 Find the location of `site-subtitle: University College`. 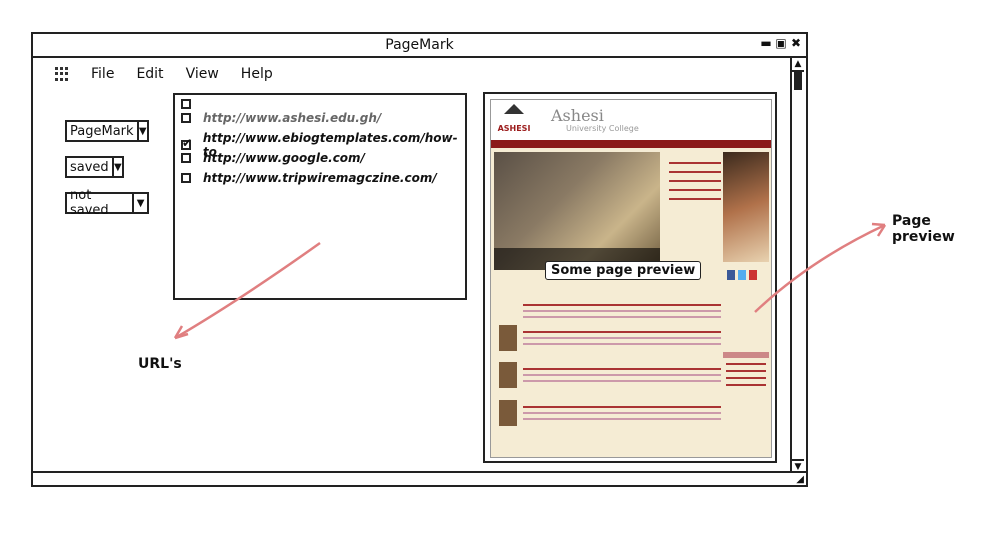

site-subtitle: University College is located at coordinates (602, 128).